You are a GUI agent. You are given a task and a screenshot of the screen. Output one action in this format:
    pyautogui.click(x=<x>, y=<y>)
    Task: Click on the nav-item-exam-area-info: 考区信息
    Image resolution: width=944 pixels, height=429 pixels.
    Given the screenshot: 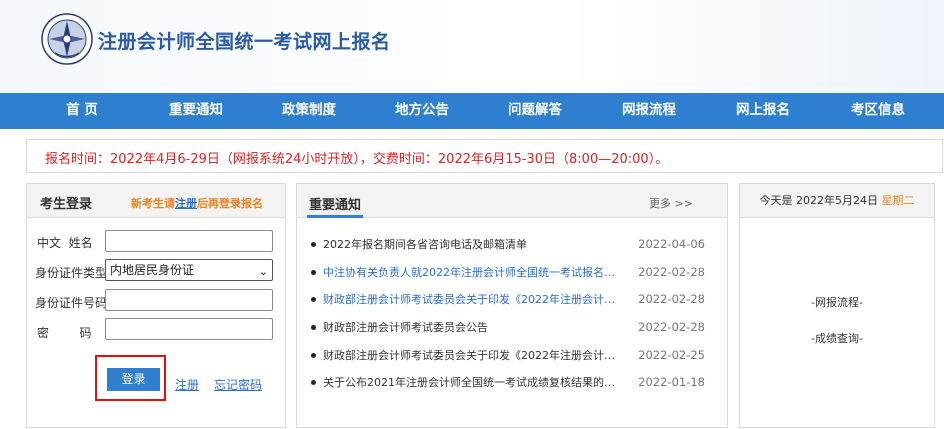 What is the action you would take?
    pyautogui.click(x=878, y=111)
    